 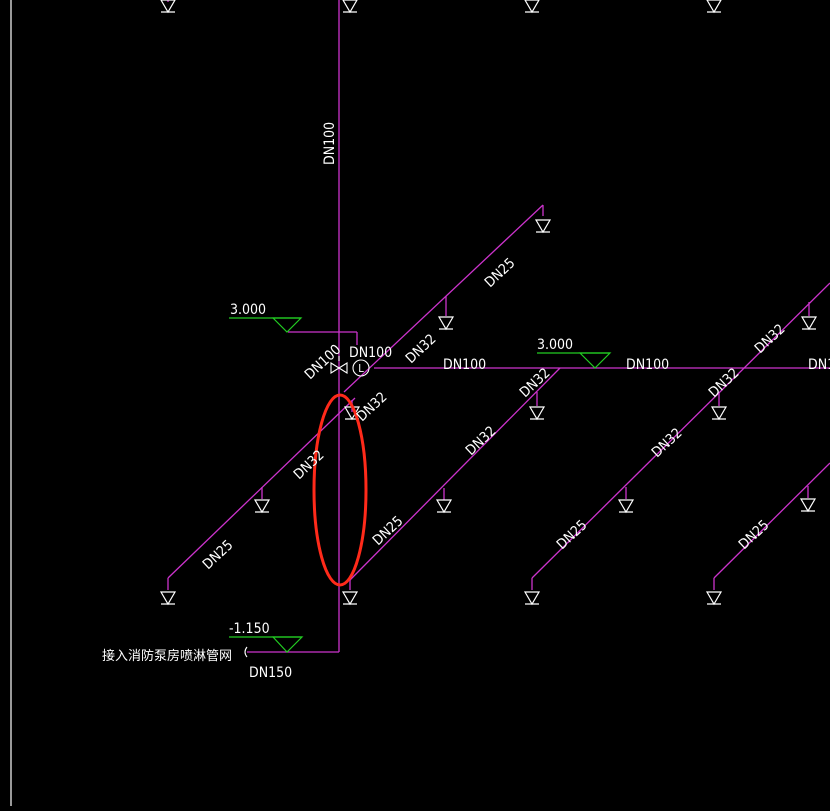 I want to click on left-dn32-label-a: DN32, so click(x=372, y=407).